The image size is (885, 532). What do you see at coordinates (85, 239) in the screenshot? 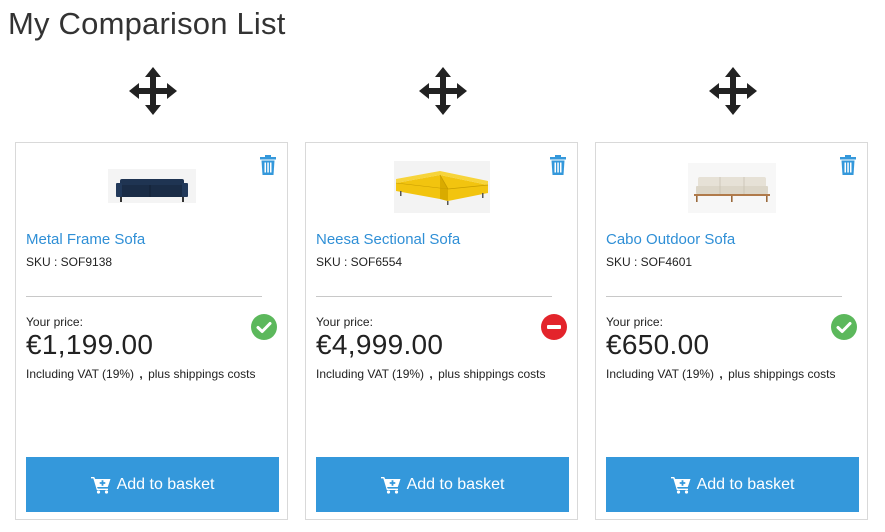
I see `product-name-link: Metal Frame Sofa` at bounding box center [85, 239].